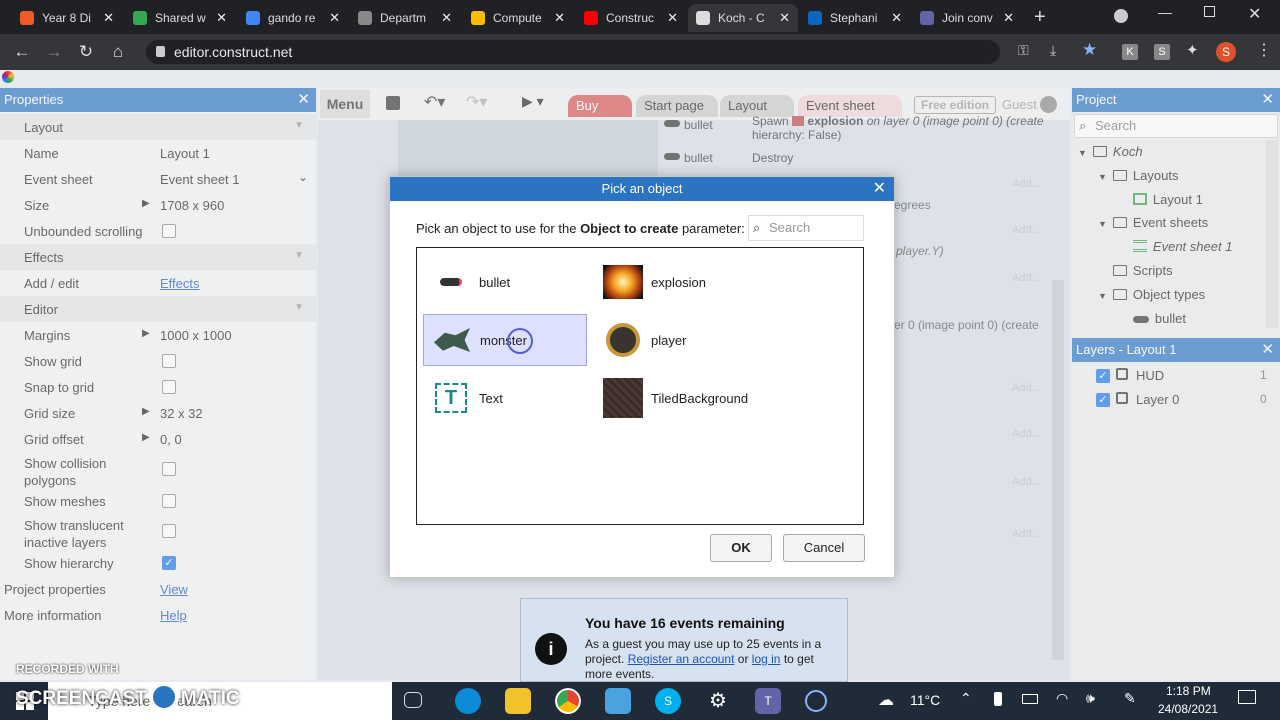  I want to click on bullet-icon, so click(451, 282).